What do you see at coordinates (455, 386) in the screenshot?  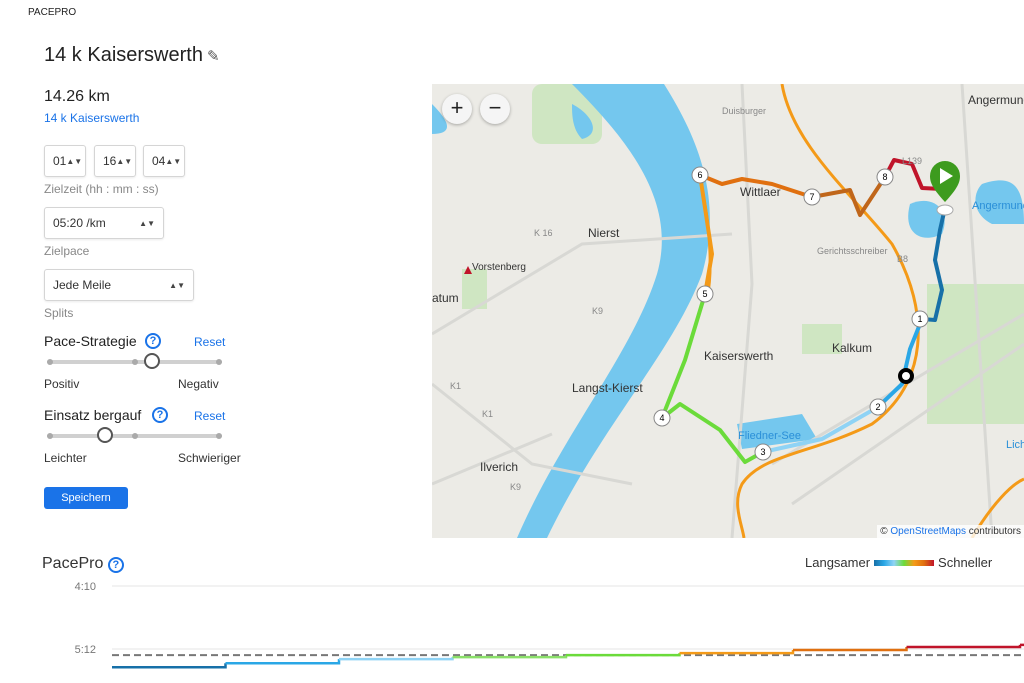 I see `road-label: K1` at bounding box center [455, 386].